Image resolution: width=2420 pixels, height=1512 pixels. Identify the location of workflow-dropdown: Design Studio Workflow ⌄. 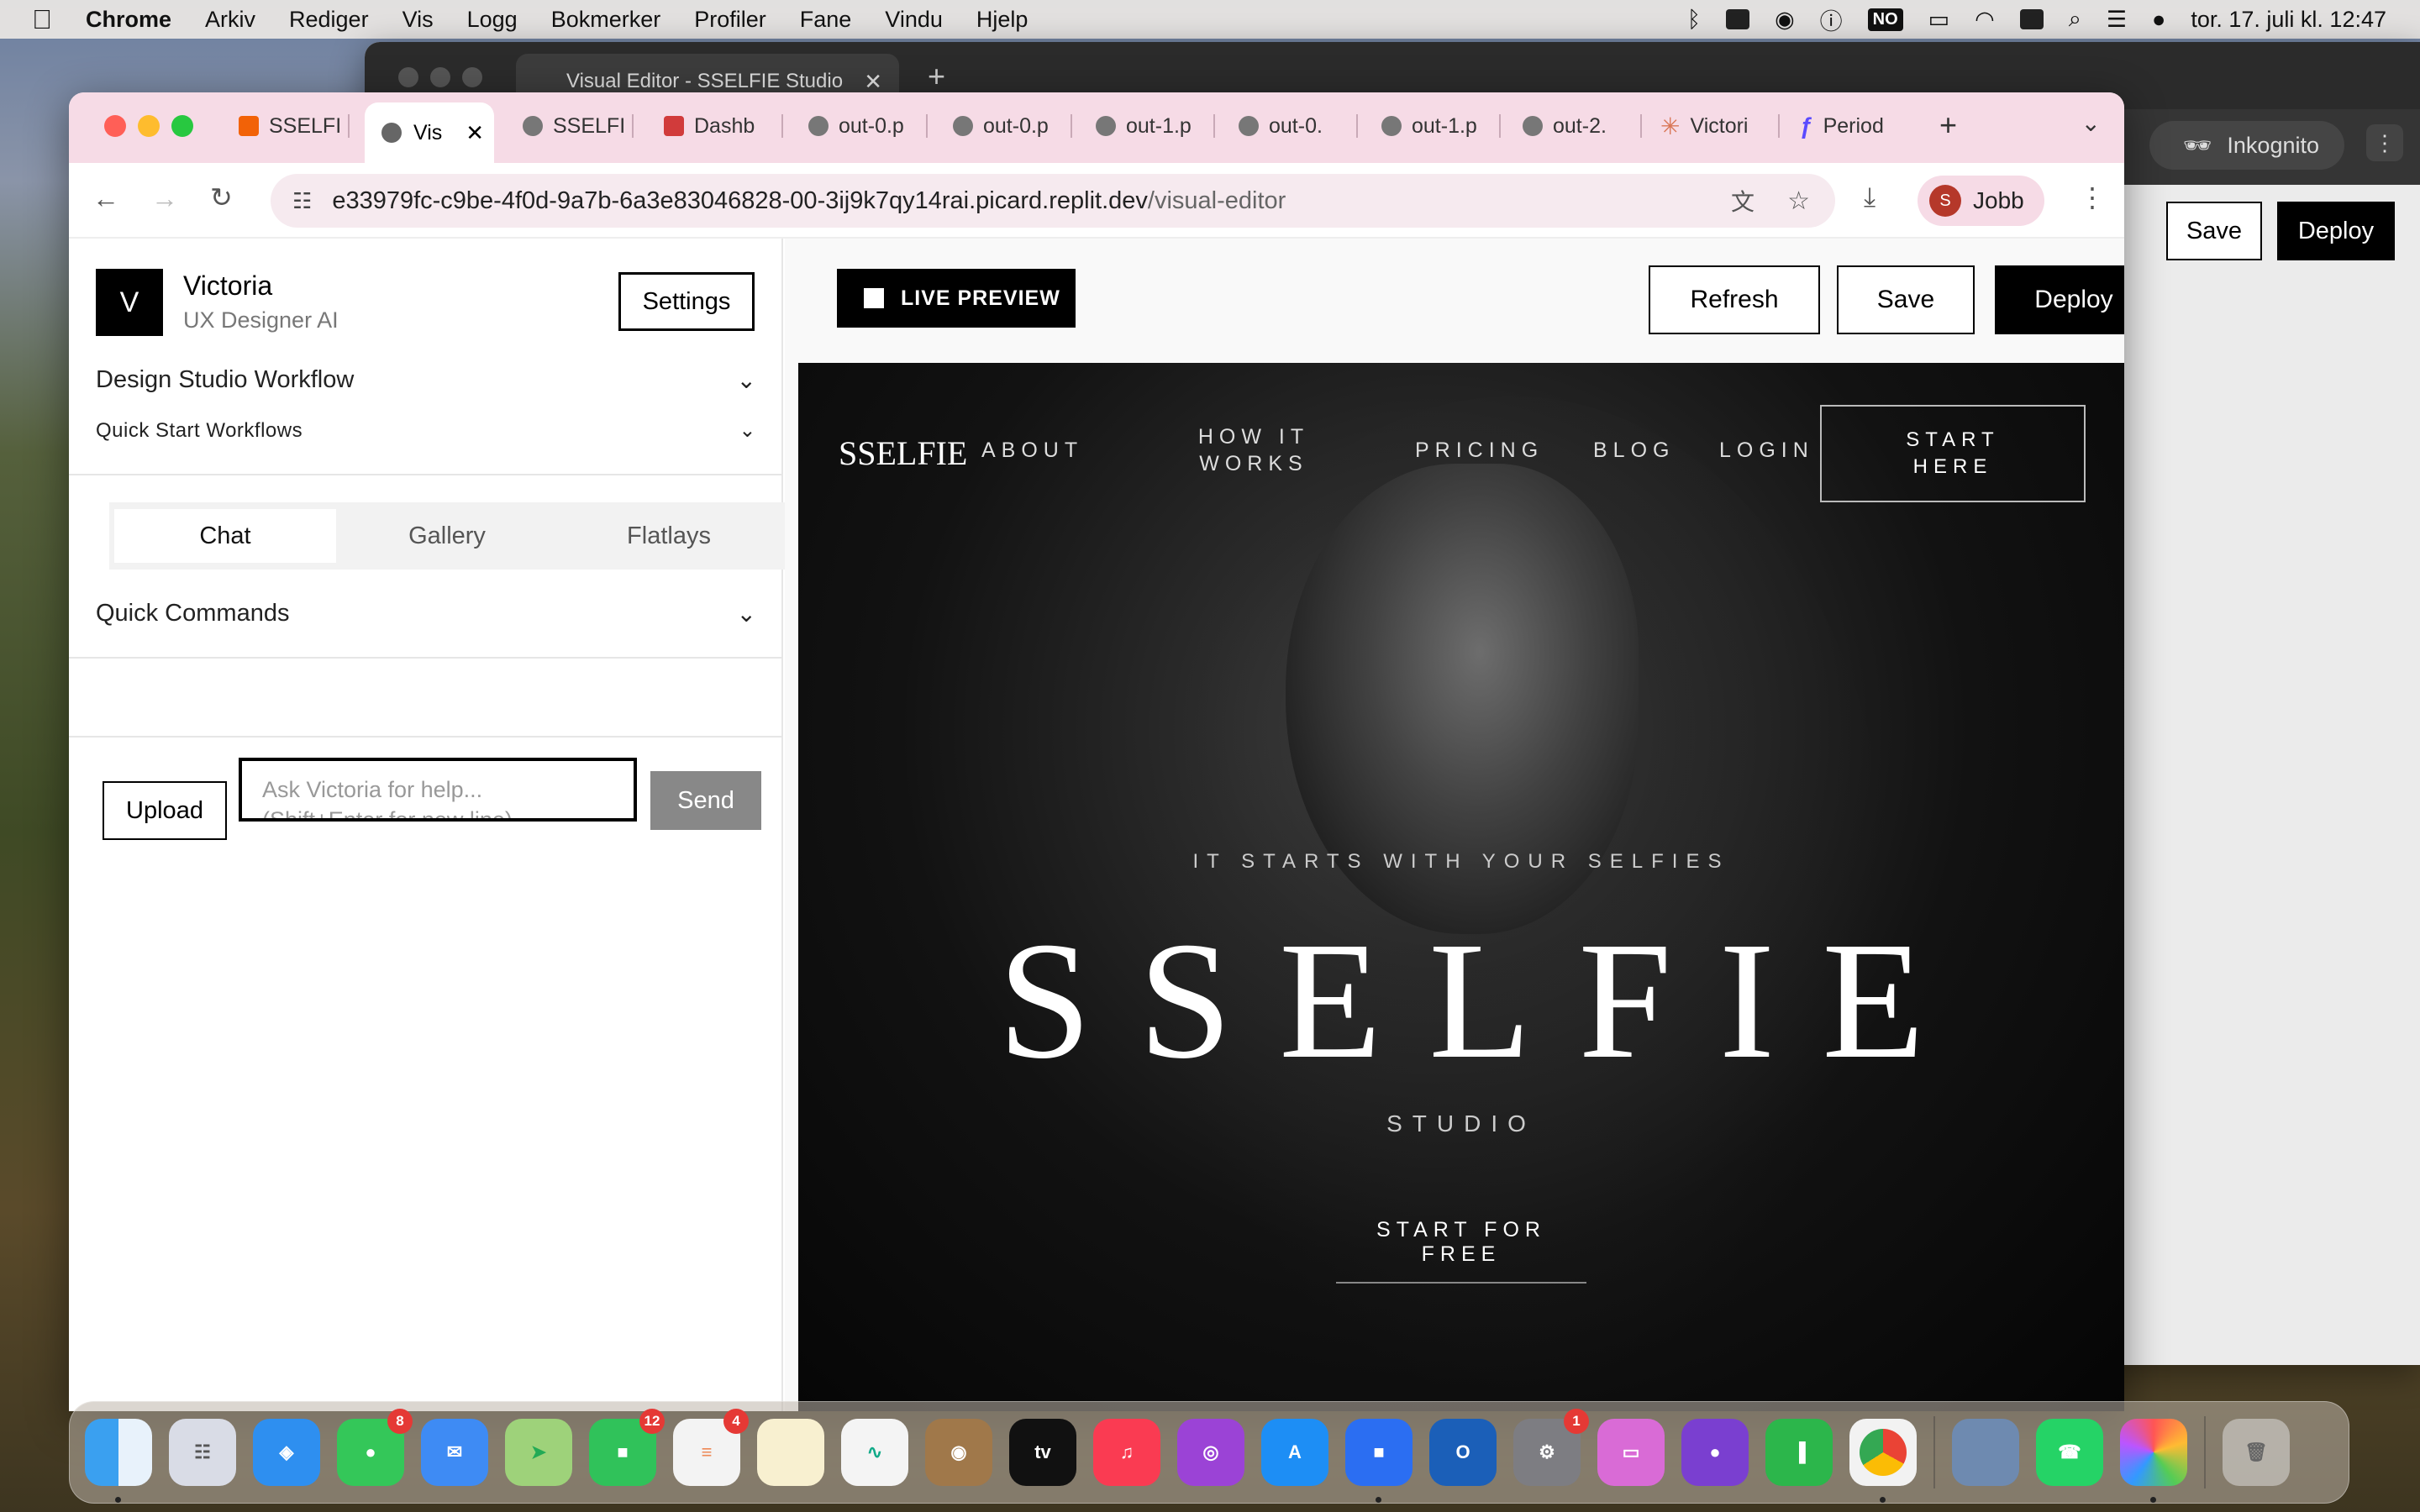
(426, 380).